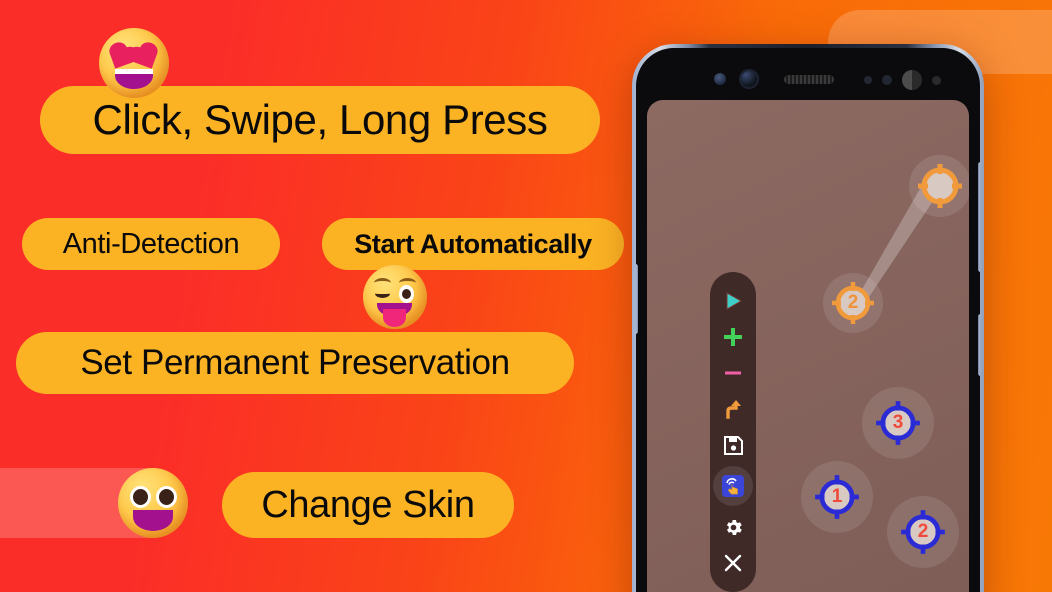  What do you see at coordinates (382, 293) in the screenshot?
I see `emoji-eye-closed-left` at bounding box center [382, 293].